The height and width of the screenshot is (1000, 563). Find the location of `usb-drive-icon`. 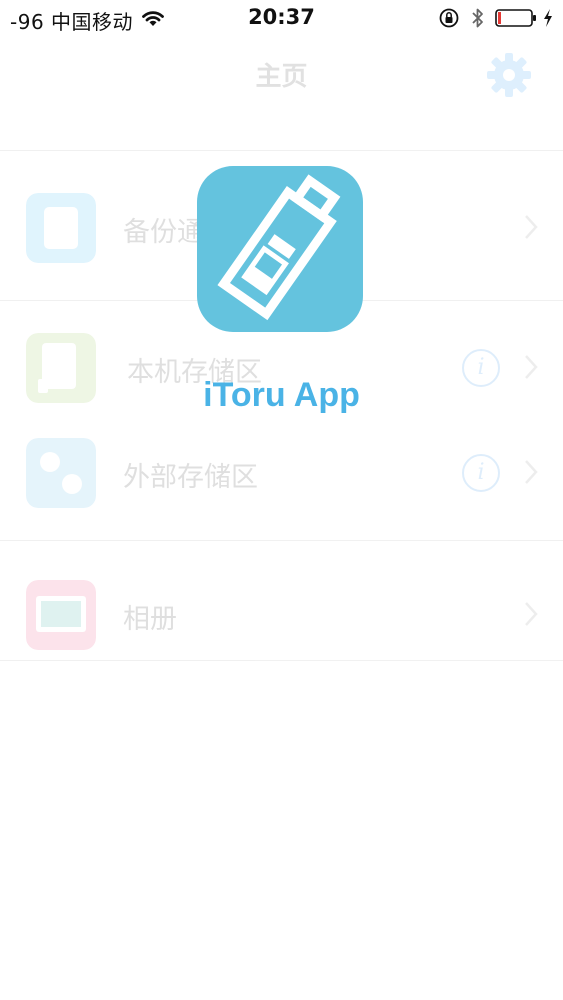

usb-drive-icon is located at coordinates (279, 247).